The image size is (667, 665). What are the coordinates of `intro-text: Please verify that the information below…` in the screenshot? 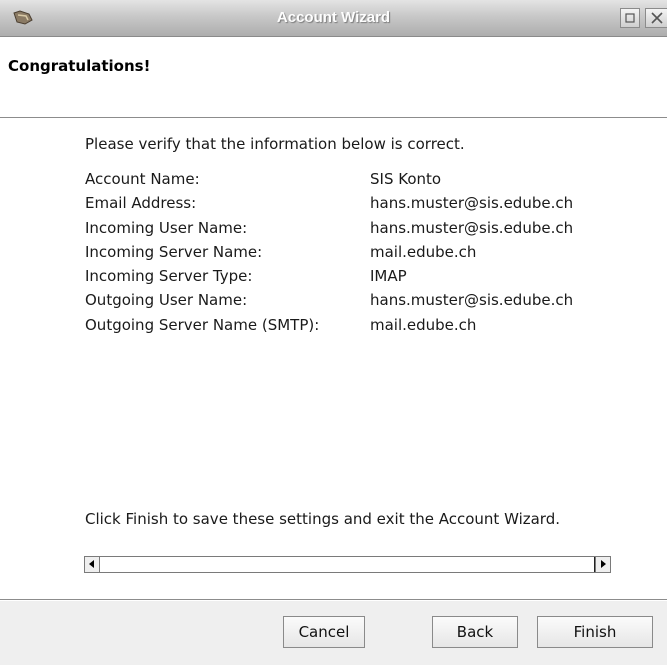 It's located at (275, 144).